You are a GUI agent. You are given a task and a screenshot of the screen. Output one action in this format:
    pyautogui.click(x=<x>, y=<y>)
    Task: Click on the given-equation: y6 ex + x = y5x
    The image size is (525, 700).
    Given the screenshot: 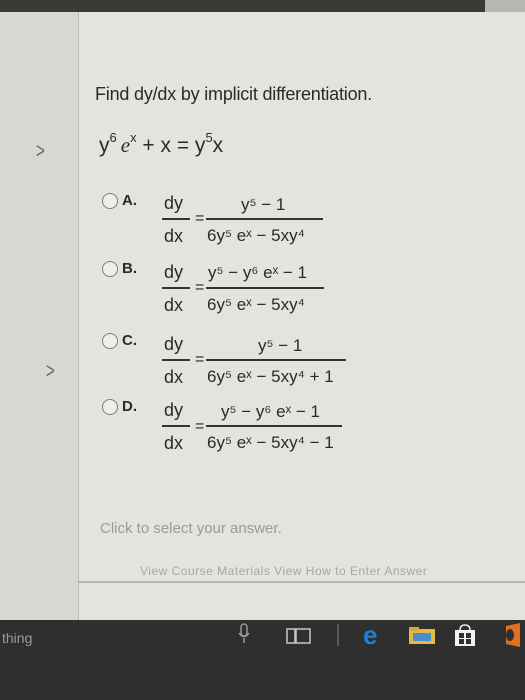 What is the action you would take?
    pyautogui.click(x=161, y=144)
    